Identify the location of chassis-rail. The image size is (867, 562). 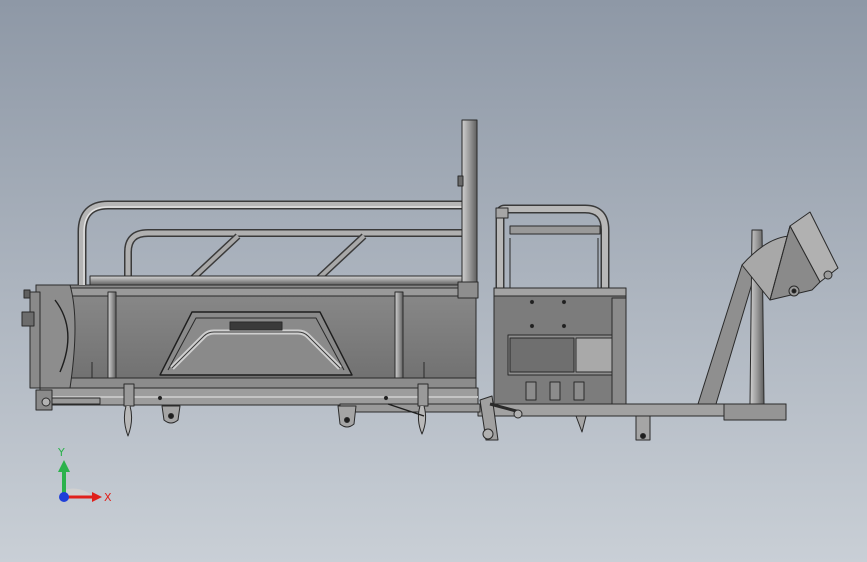
(413, 404).